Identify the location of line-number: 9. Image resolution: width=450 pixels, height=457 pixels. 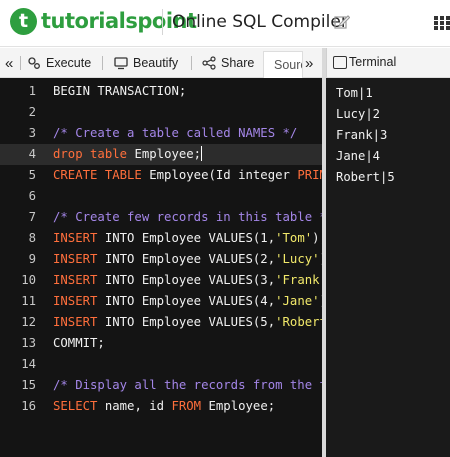
(32, 259).